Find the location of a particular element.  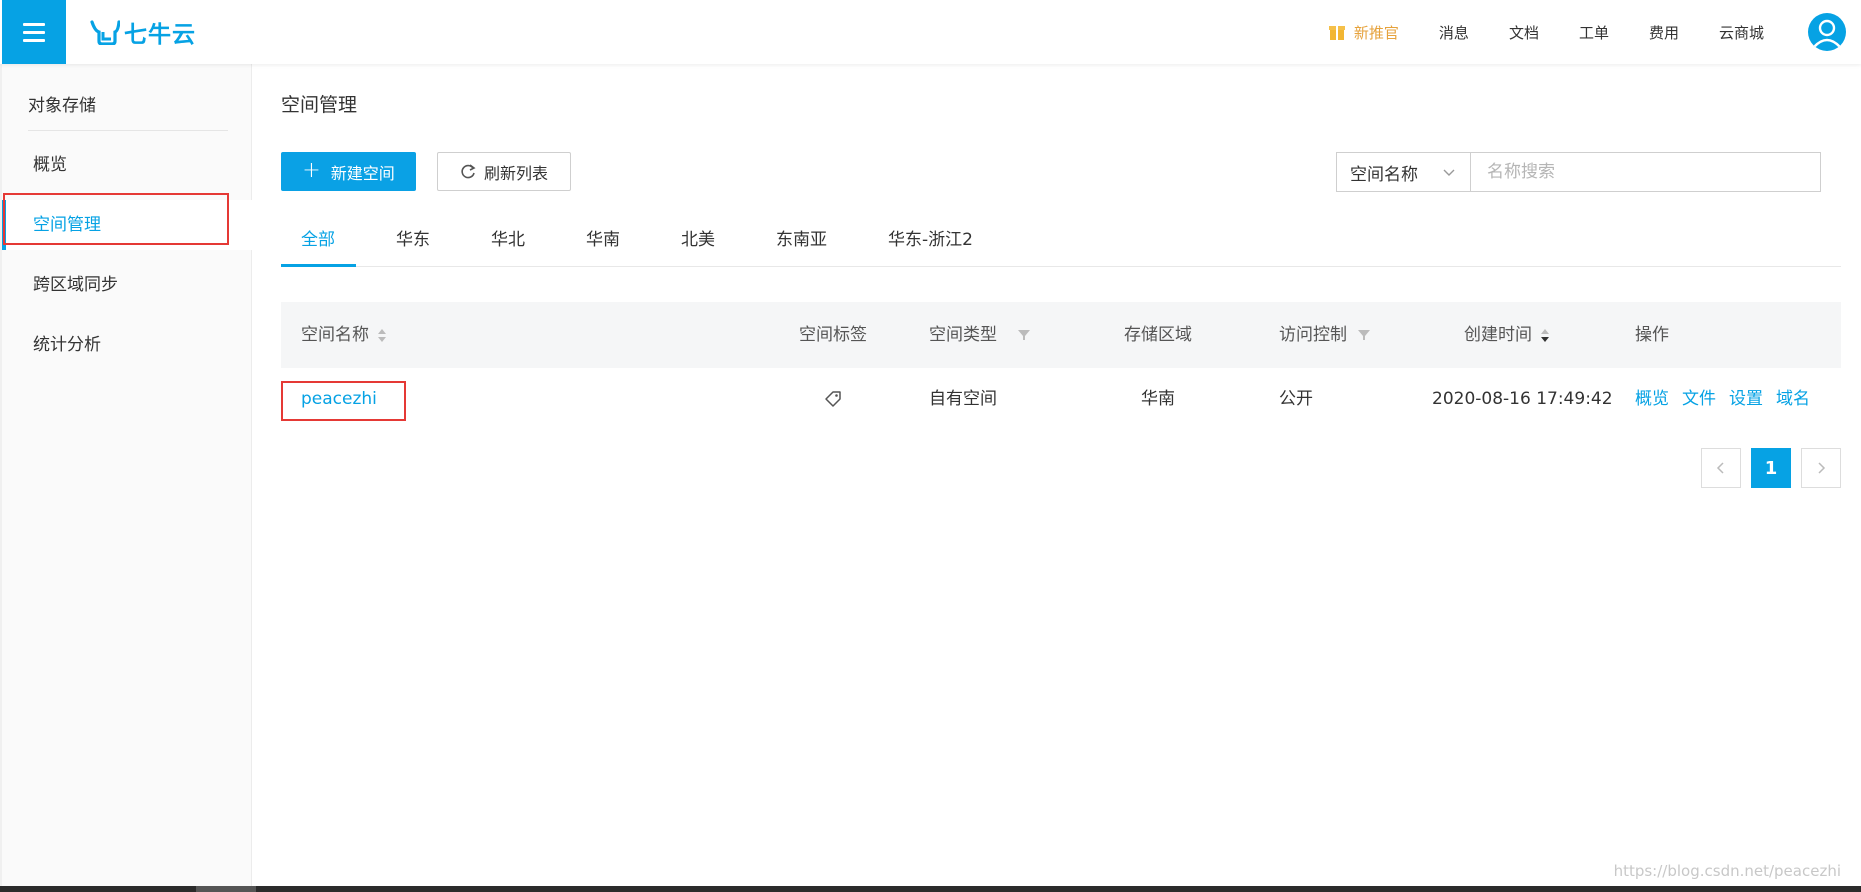

logo: 七牛云 is located at coordinates (143, 32).